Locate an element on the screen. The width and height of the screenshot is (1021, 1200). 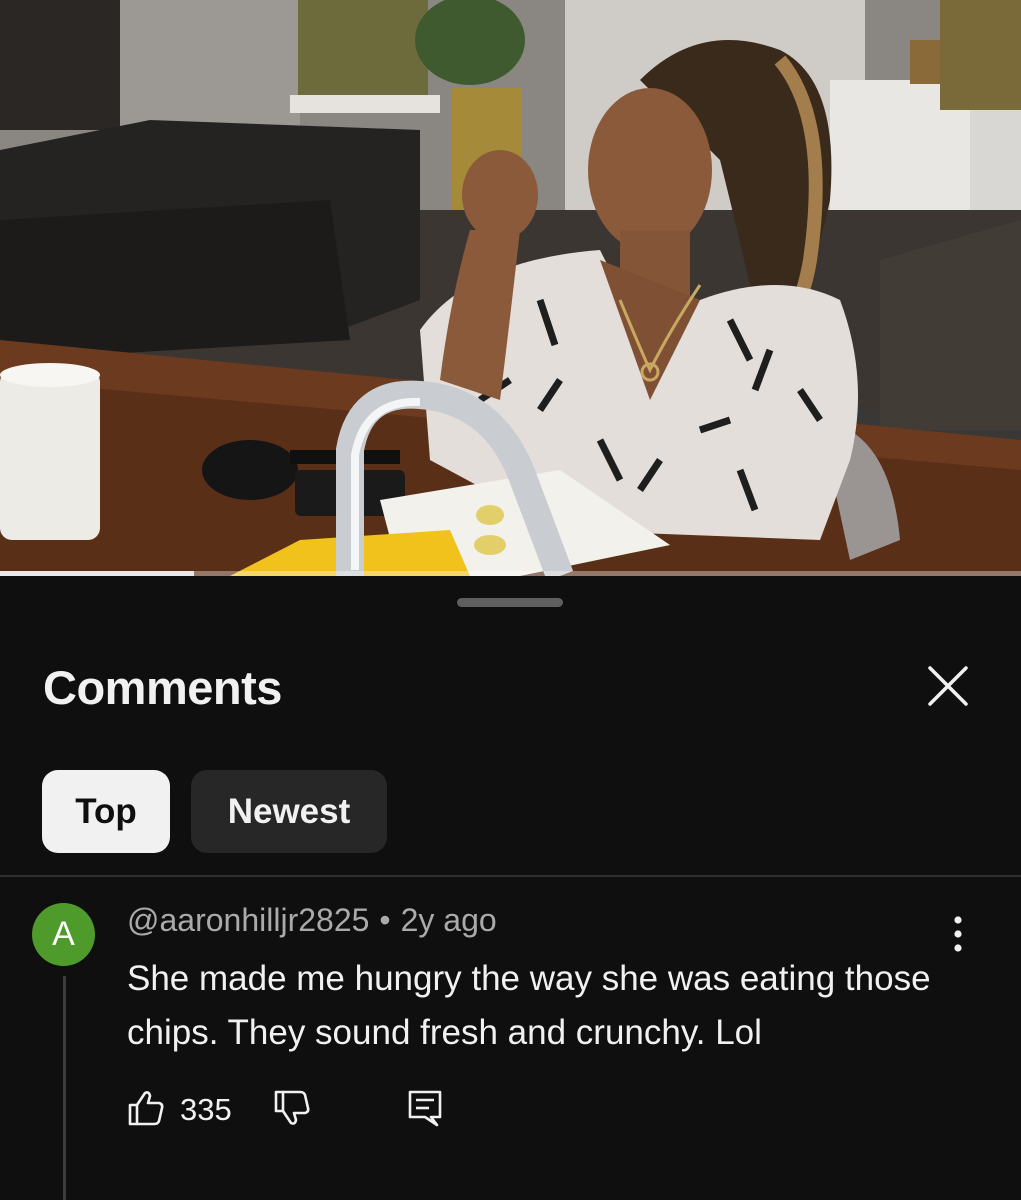
video-progress-fill is located at coordinates (97, 573).